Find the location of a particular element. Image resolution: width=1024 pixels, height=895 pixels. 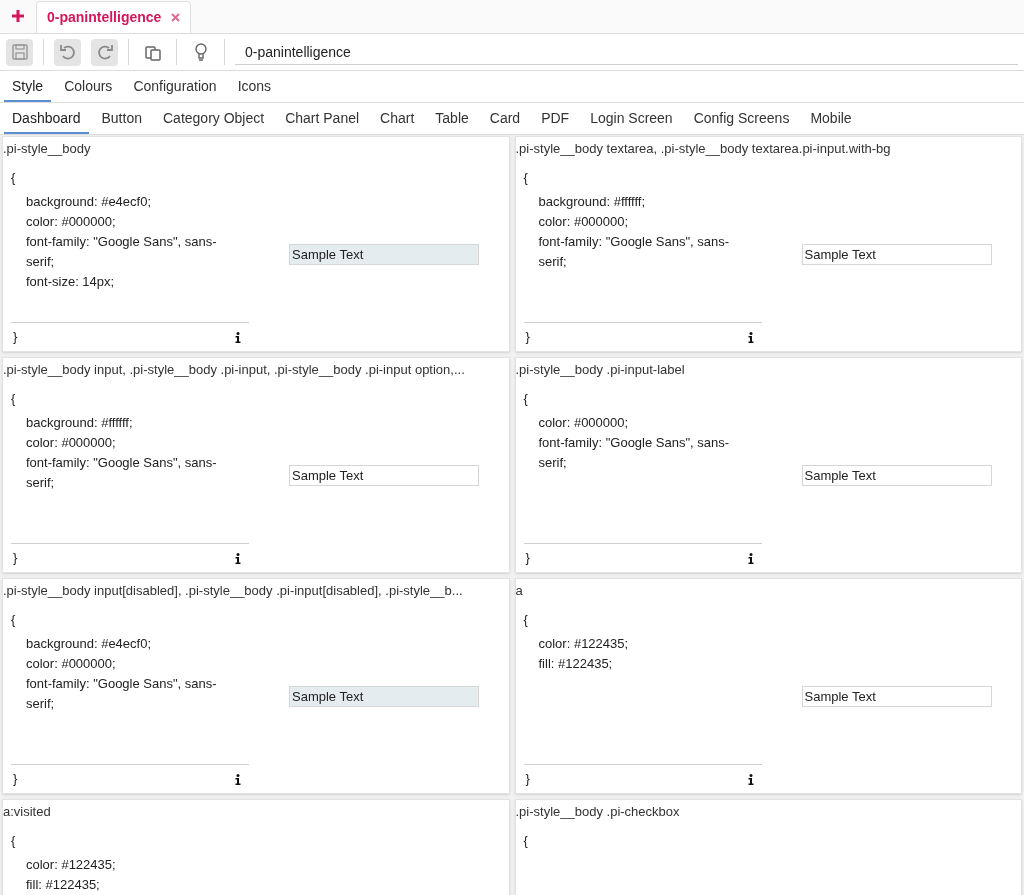

document-tab: 0-panintelligence is located at coordinates (114, 17).